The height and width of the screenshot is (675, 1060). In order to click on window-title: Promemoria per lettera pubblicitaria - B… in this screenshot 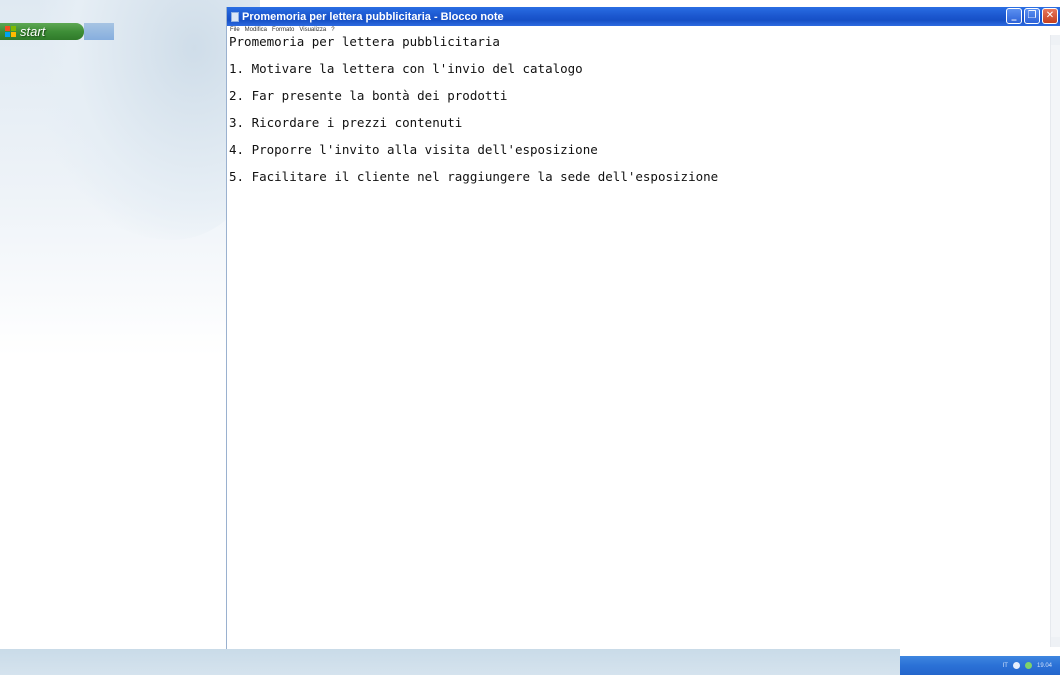, I will do `click(373, 16)`.